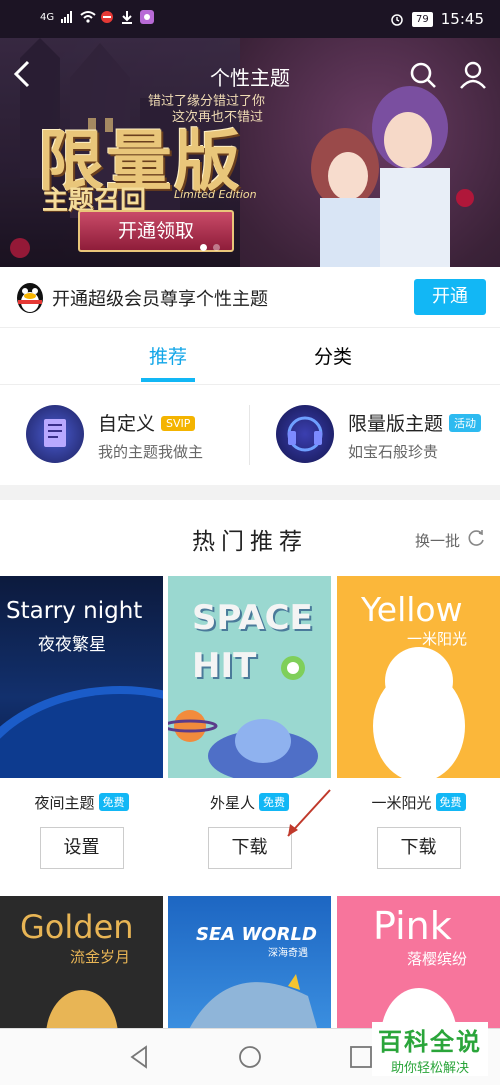 The width and height of the screenshot is (500, 1085). Describe the element at coordinates (127, 17) in the screenshot. I see `download-icon` at that location.